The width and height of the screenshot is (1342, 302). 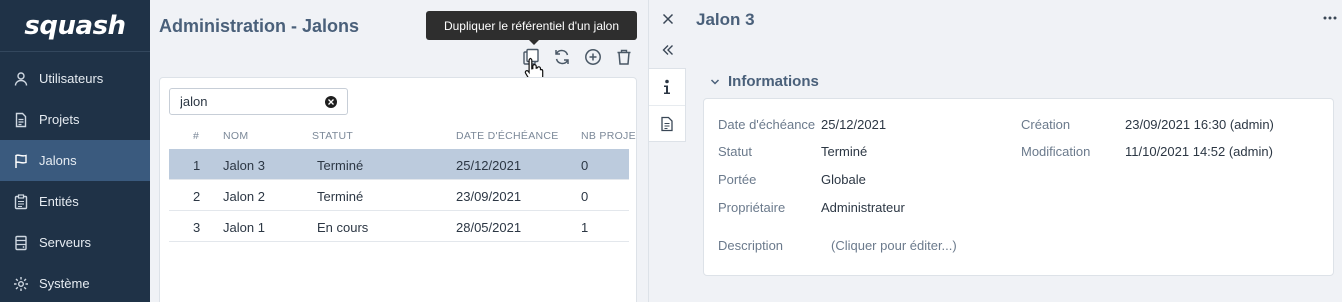 I want to click on table-header: # NOM STATUT DATE D'ÉCHÉANCE NB PROJE, so click(x=402, y=135).